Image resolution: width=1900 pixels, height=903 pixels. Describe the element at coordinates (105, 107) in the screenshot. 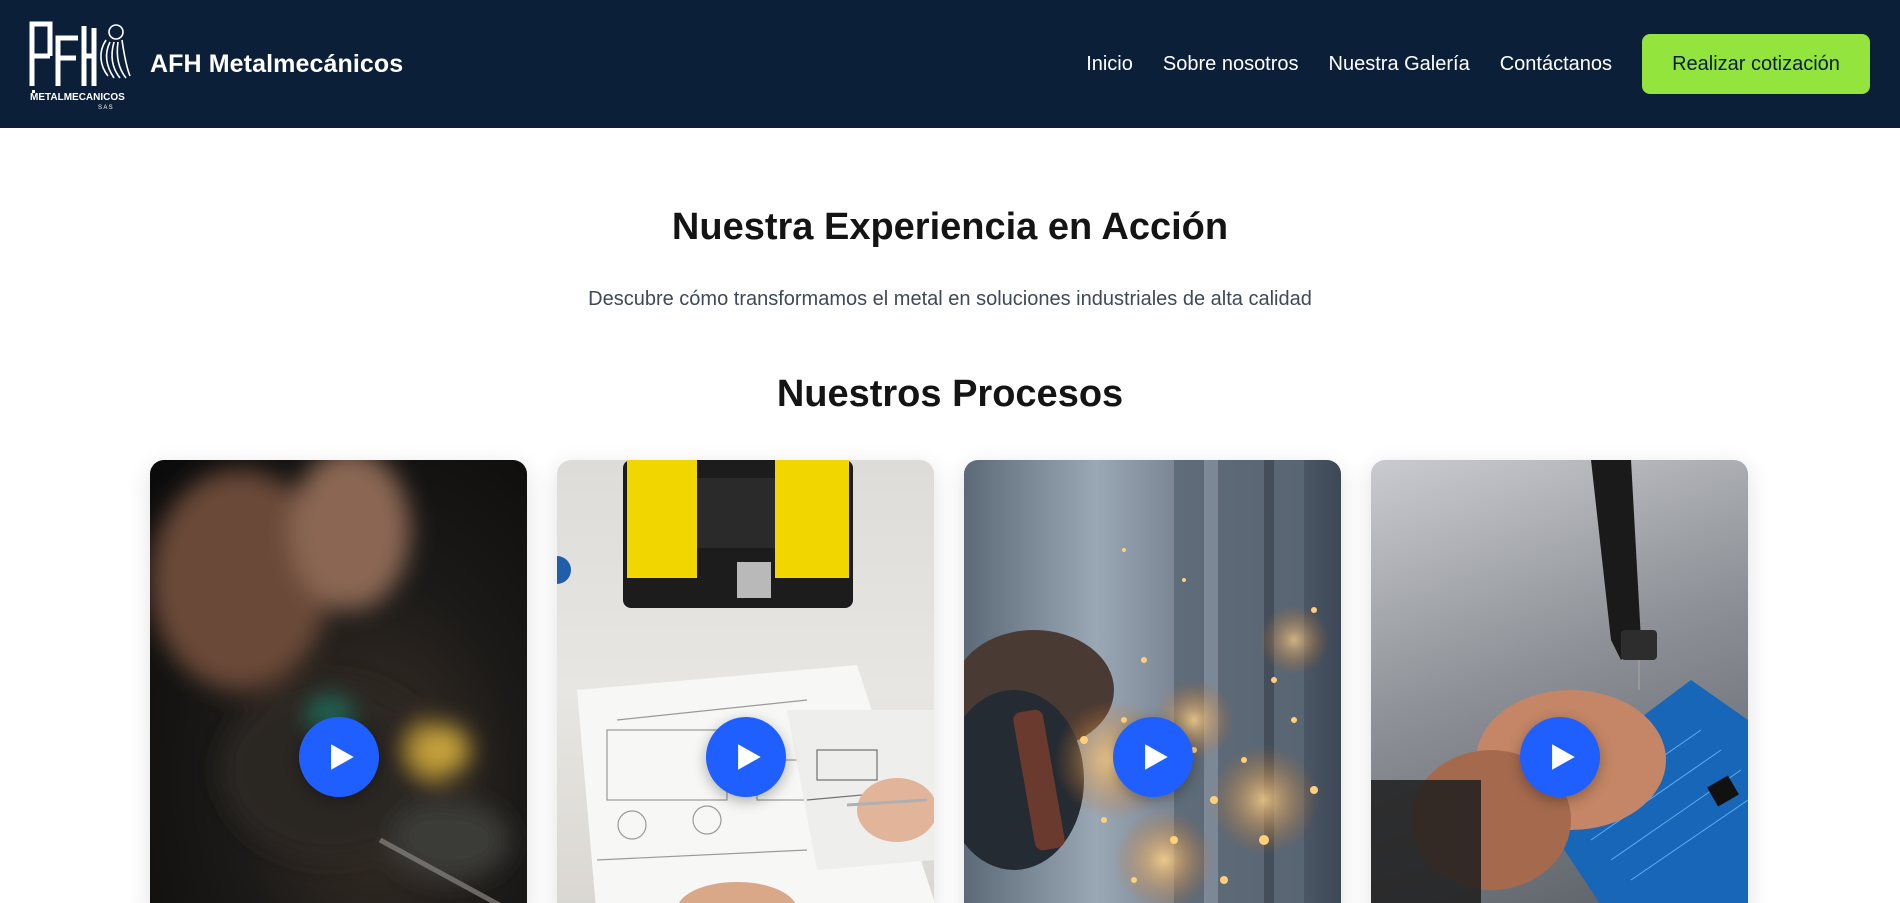

I see `svg-text: S A S` at that location.